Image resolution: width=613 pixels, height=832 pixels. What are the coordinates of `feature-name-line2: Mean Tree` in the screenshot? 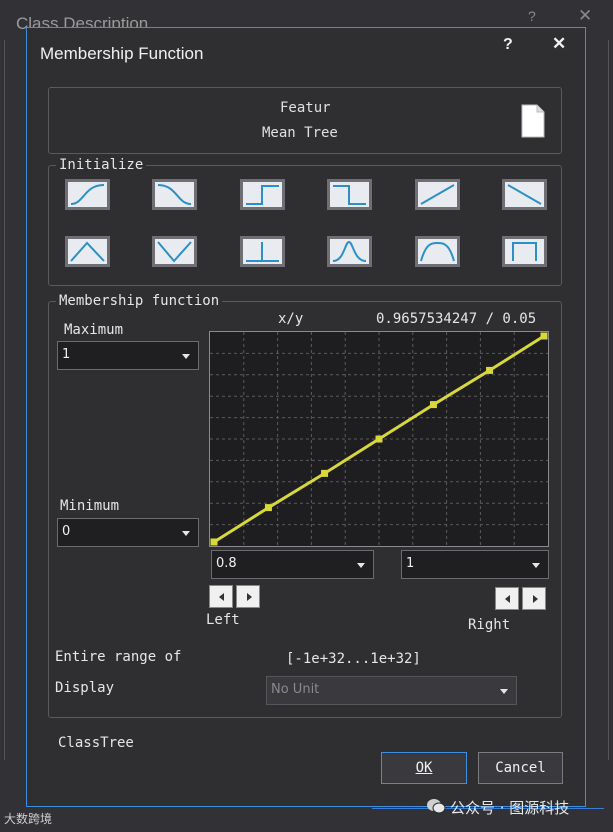 It's located at (300, 133).